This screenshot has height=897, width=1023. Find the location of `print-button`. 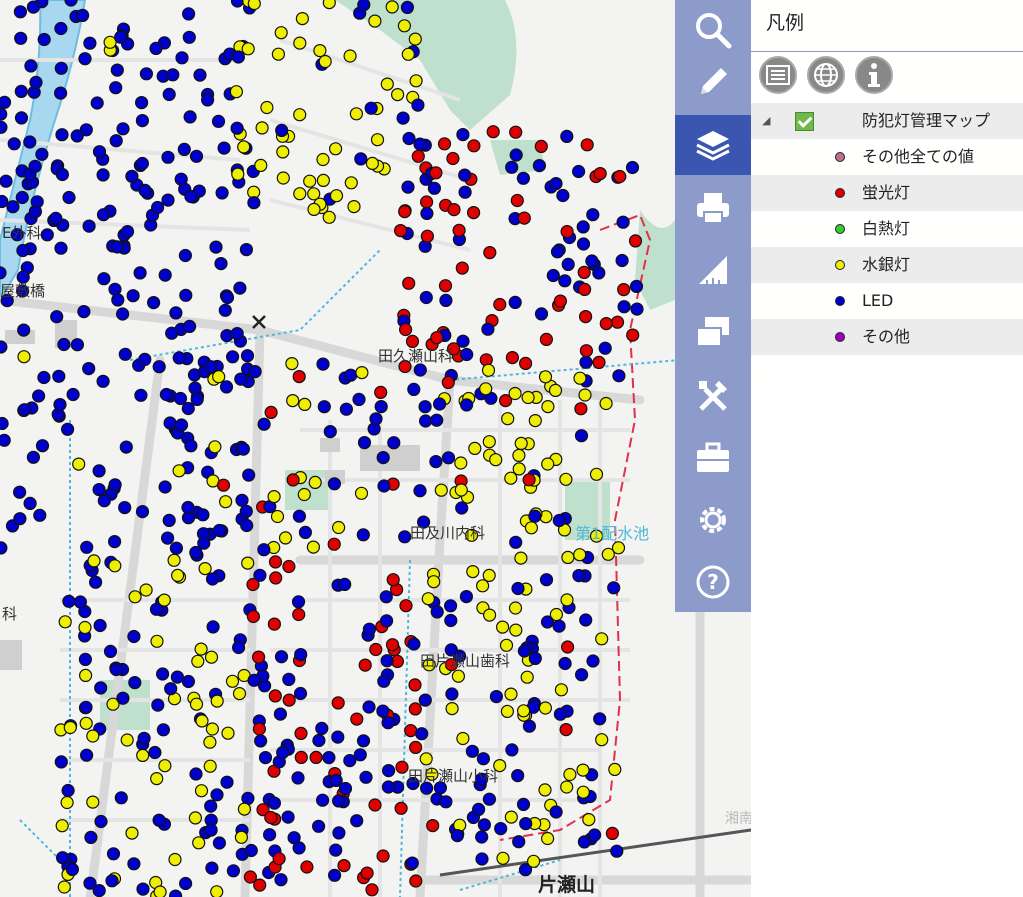

print-button is located at coordinates (713, 208).